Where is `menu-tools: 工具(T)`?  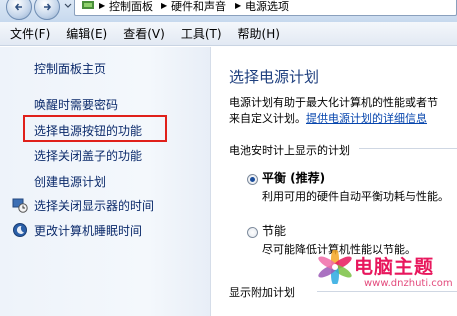 menu-tools: 工具(T) is located at coordinates (201, 33).